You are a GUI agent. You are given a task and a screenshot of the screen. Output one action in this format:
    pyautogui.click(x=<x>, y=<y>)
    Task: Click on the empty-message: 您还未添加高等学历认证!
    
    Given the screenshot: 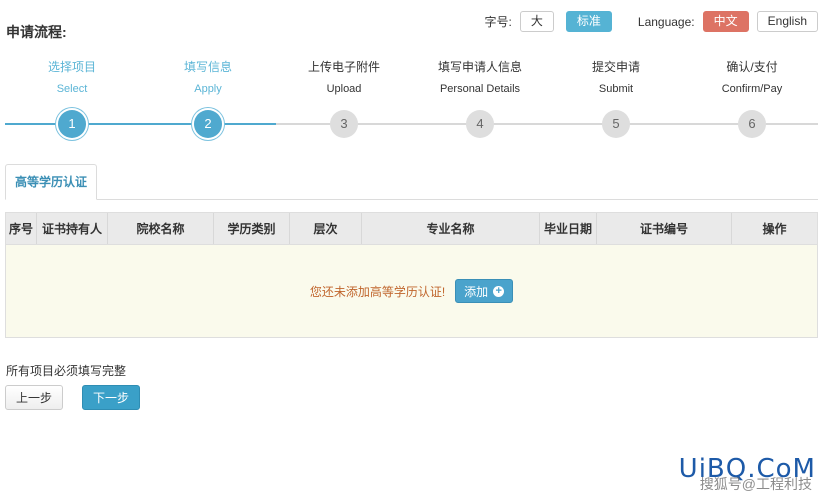 What is the action you would take?
    pyautogui.click(x=377, y=291)
    